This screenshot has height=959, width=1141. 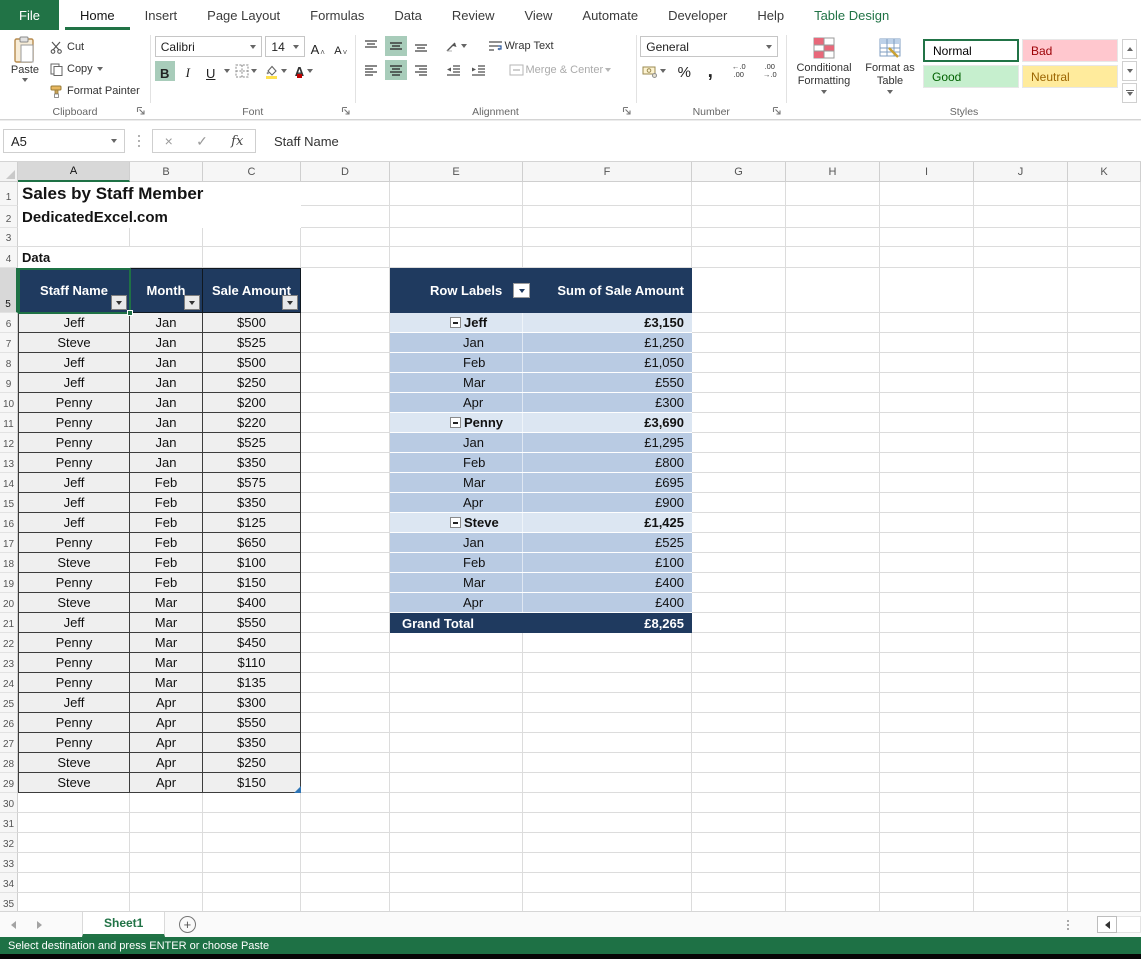 I want to click on column-header-e: E, so click(x=456, y=172).